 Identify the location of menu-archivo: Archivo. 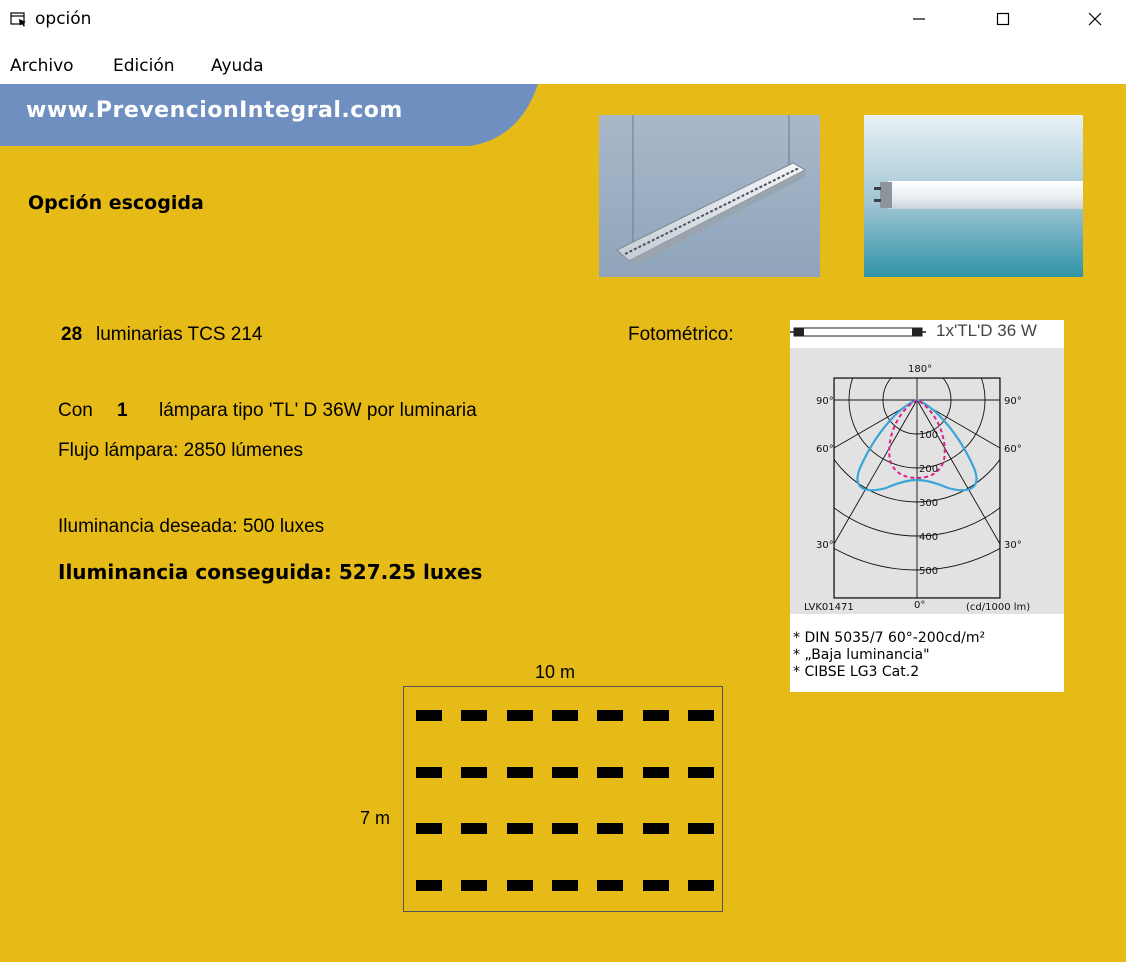
(42, 66).